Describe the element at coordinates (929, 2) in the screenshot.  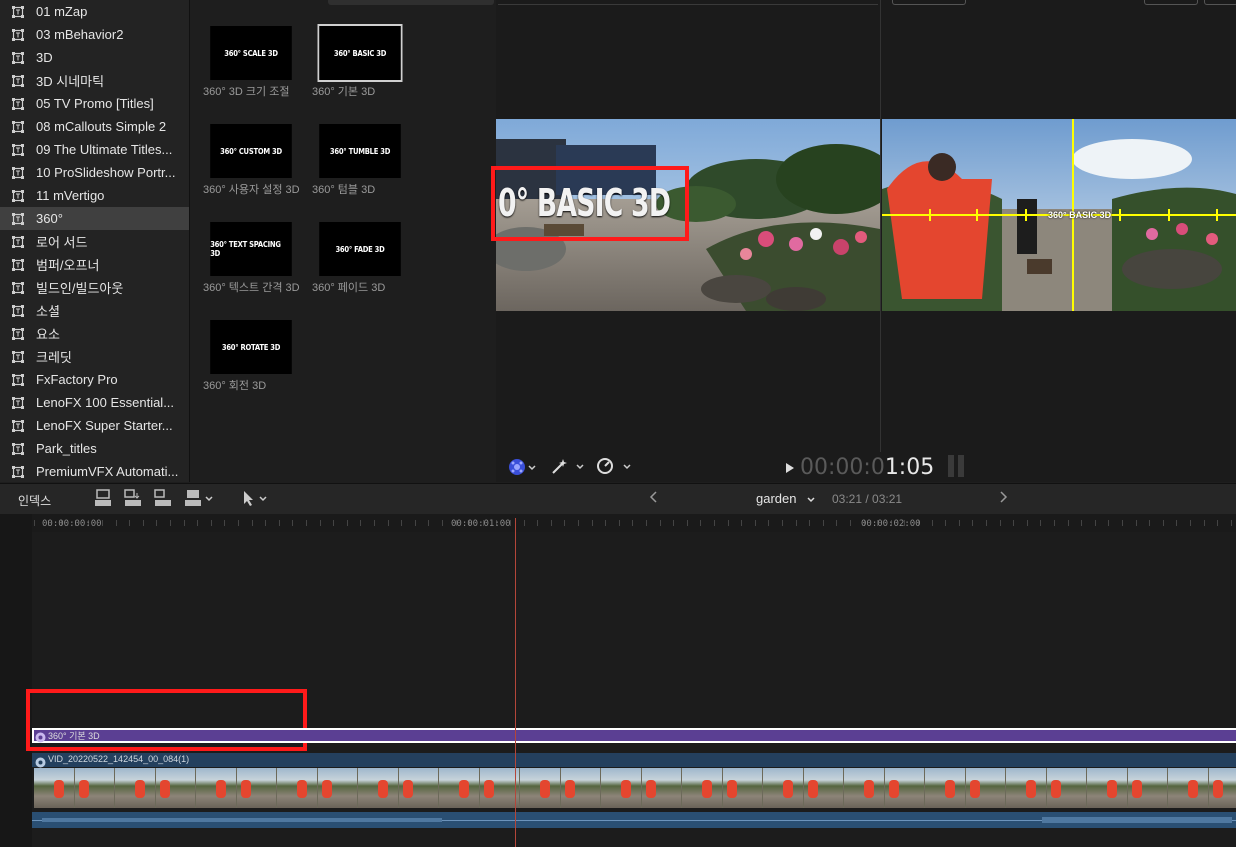
I see `viewer-view-buttons` at that location.